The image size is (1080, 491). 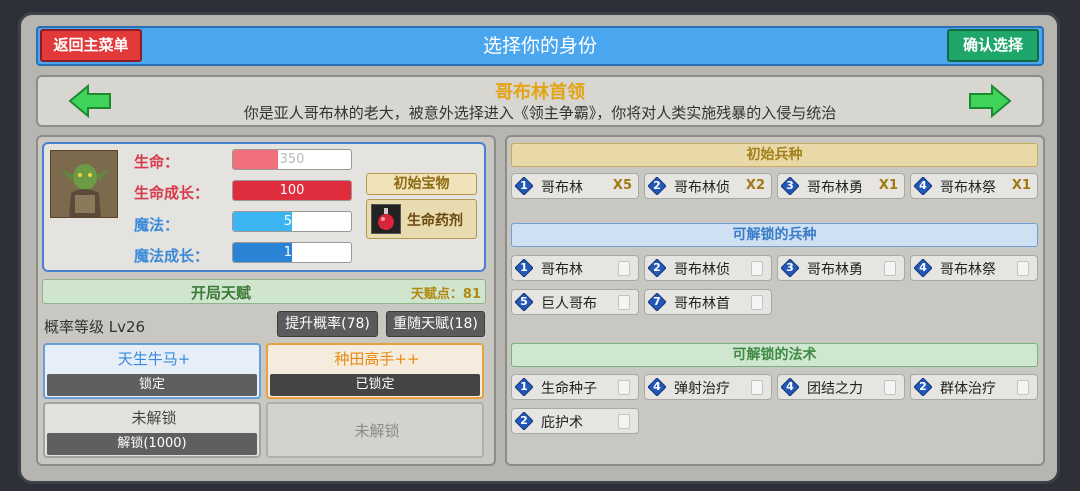 I want to click on unlockable-spells-item: 4 弹射治疗, so click(x=708, y=387).